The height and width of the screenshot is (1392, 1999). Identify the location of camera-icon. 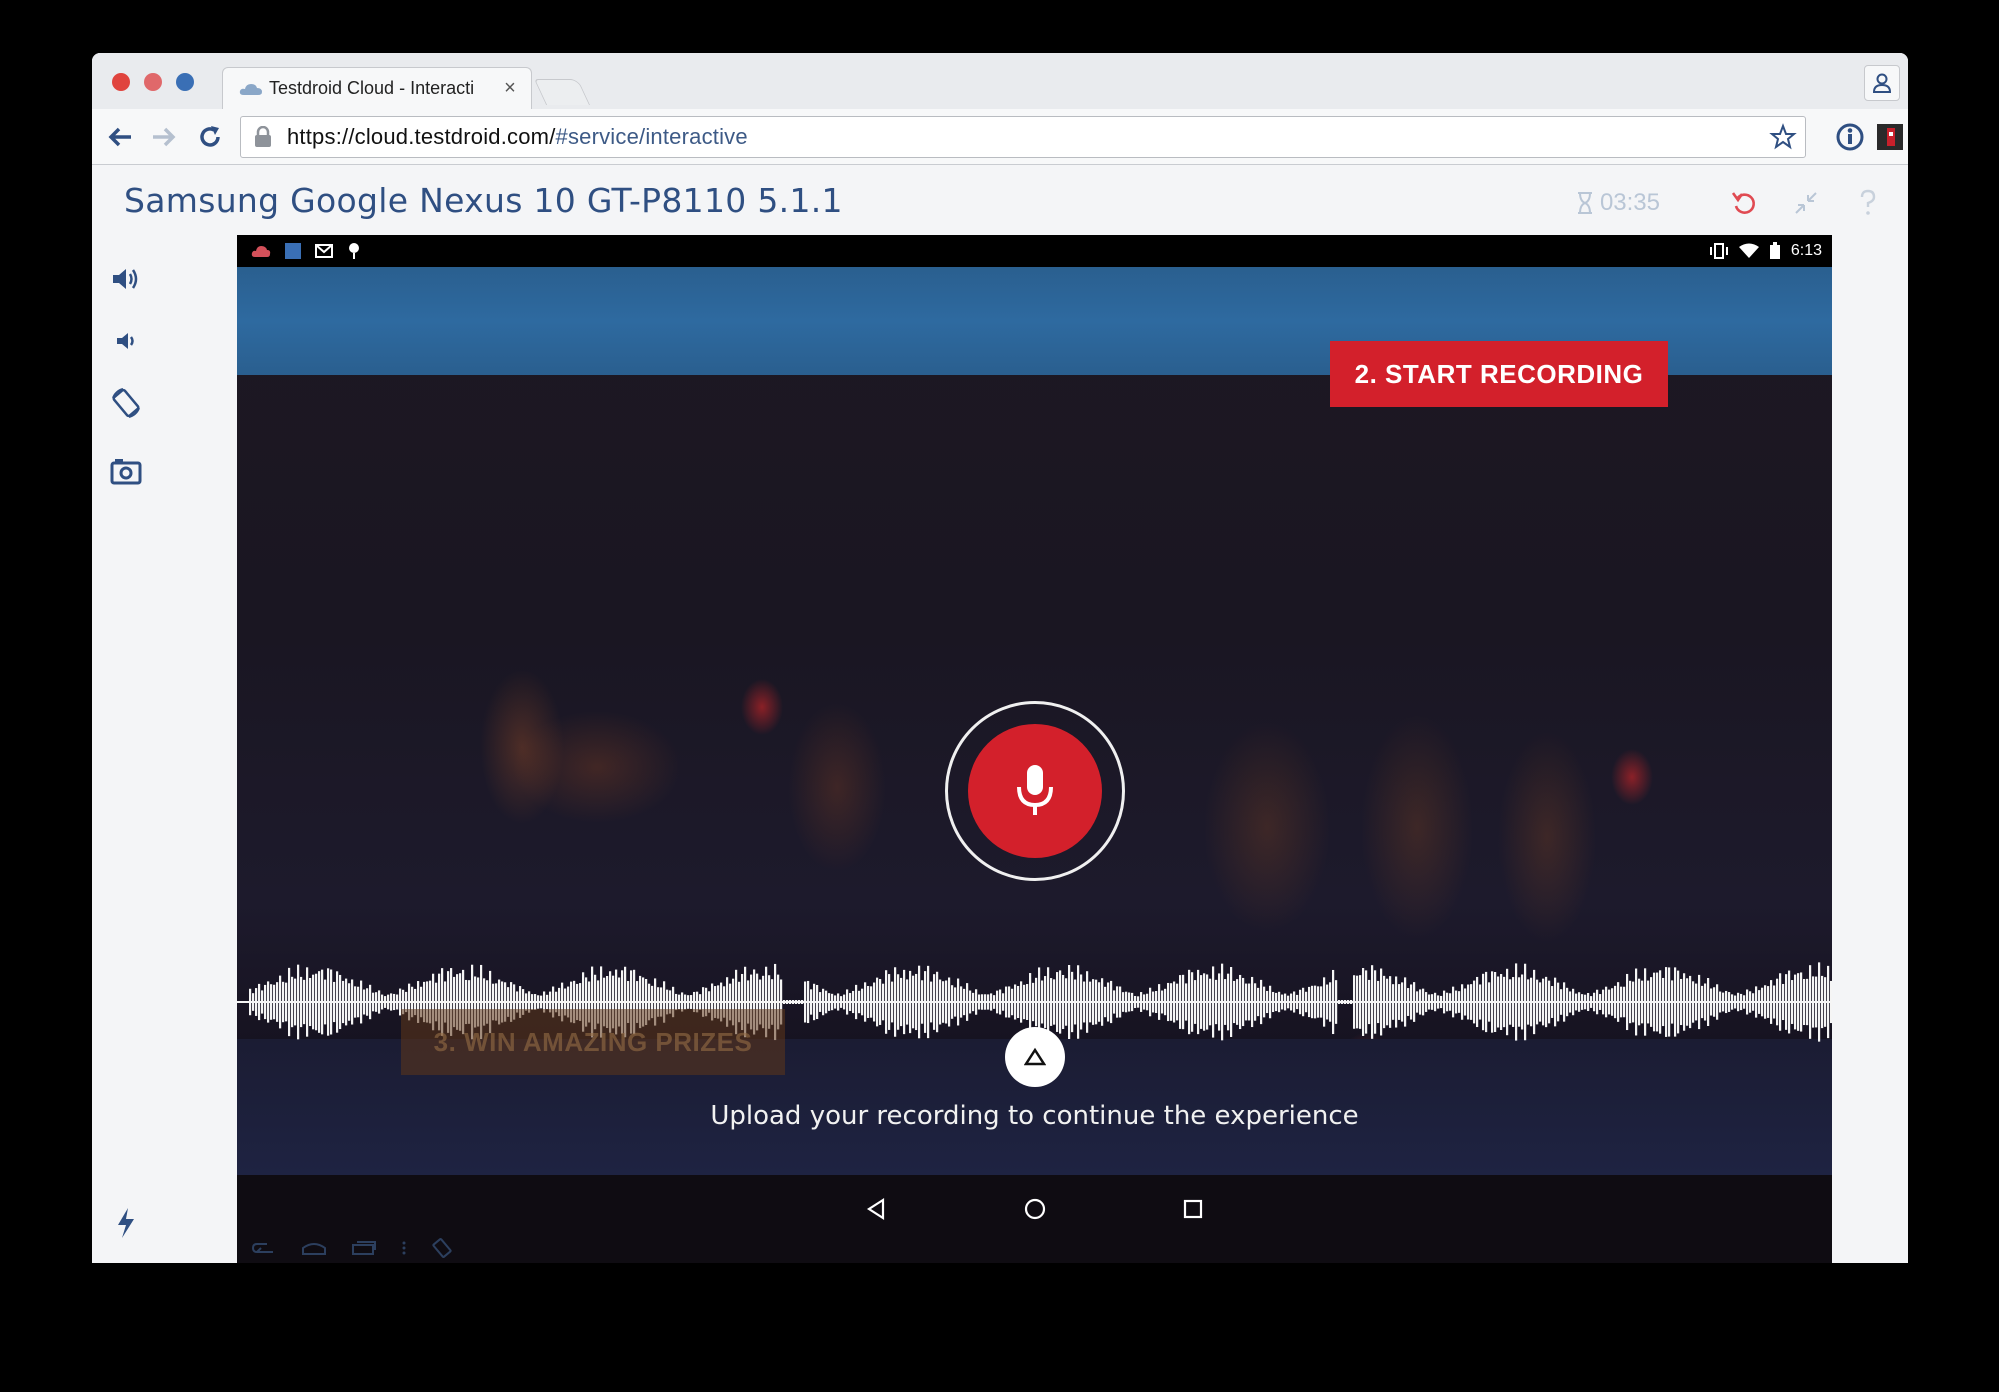
(126, 472).